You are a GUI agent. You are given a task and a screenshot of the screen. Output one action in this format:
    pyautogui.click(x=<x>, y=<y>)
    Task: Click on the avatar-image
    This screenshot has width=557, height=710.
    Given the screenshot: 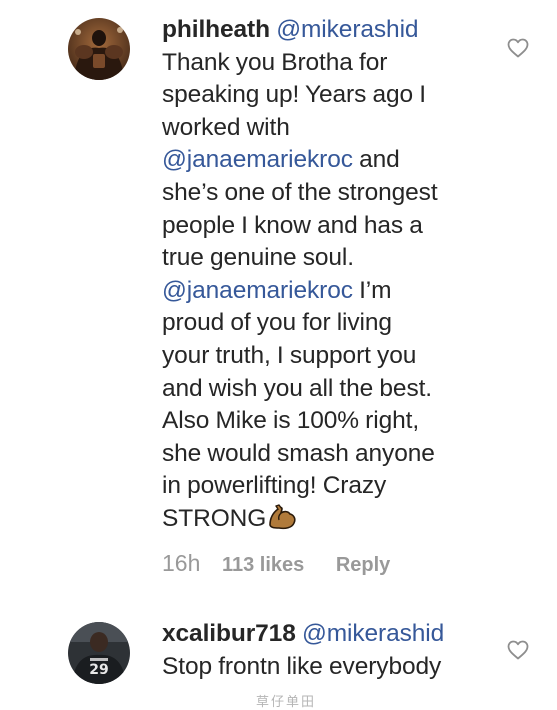 What is the action you would take?
    pyautogui.click(x=99, y=49)
    